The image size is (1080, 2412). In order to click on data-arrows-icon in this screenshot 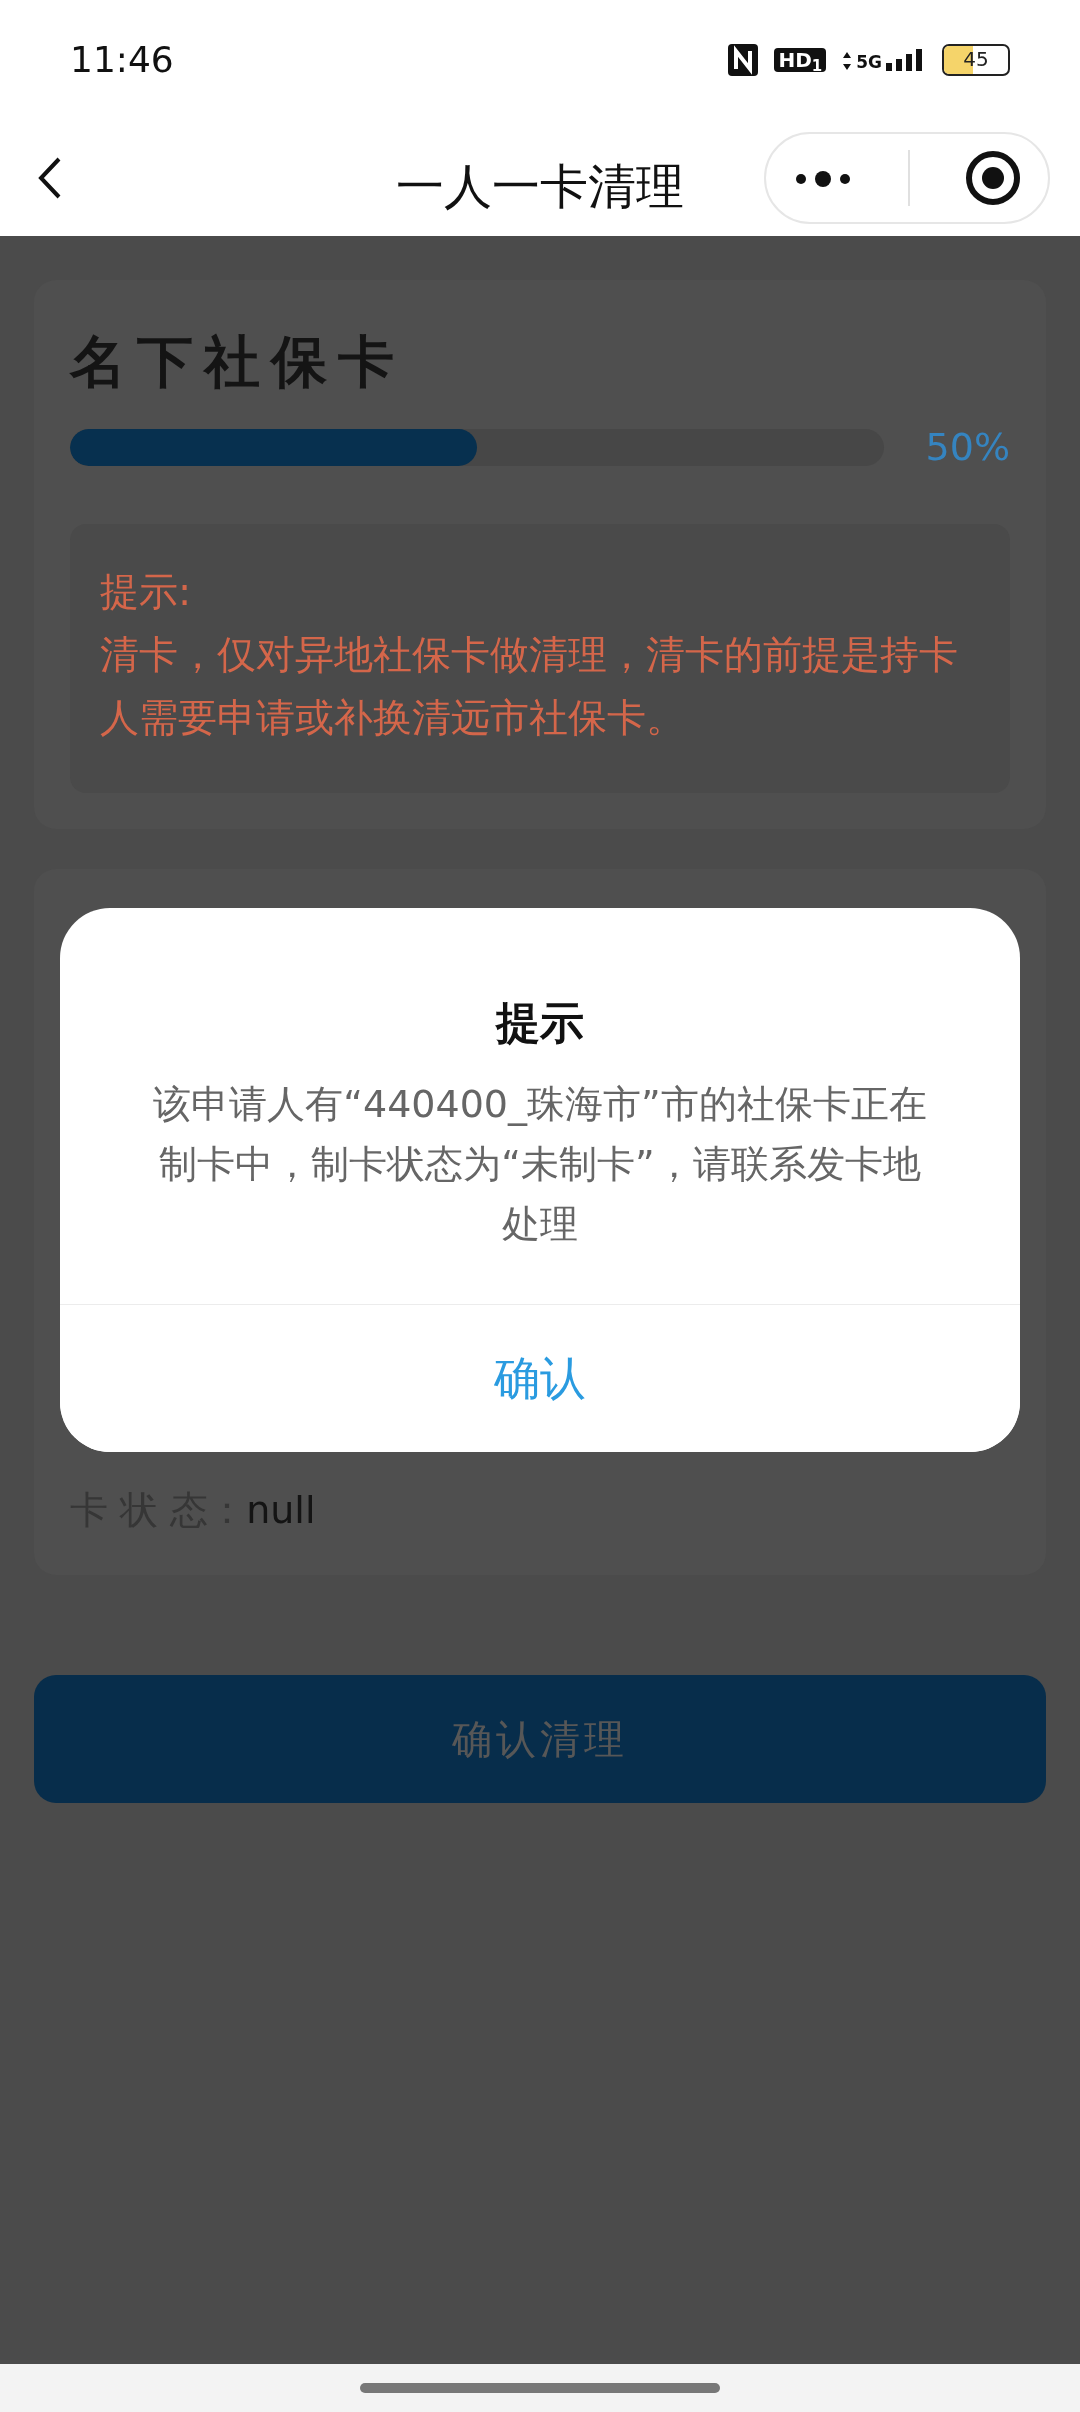, I will do `click(847, 61)`.